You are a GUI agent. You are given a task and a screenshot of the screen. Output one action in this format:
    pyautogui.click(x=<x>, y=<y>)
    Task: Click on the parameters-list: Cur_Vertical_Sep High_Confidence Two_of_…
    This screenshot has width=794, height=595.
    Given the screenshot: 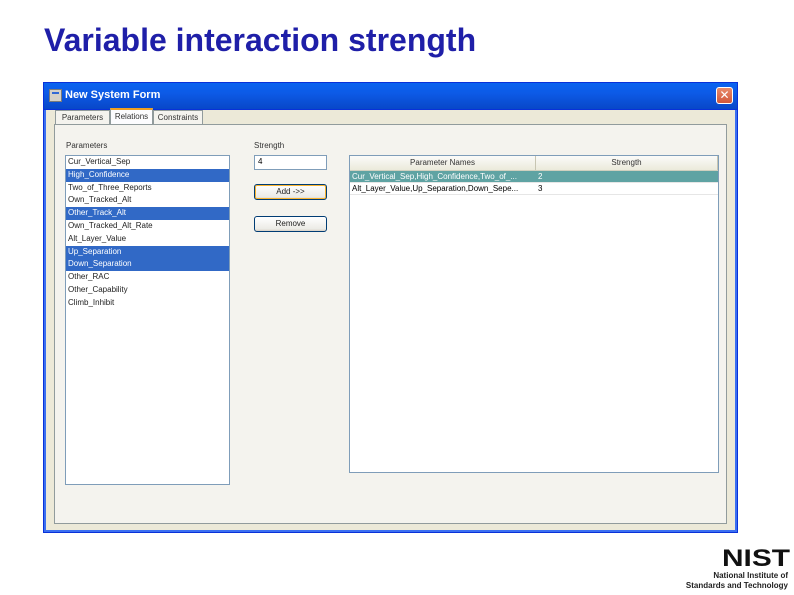 What is the action you would take?
    pyautogui.click(x=147, y=320)
    